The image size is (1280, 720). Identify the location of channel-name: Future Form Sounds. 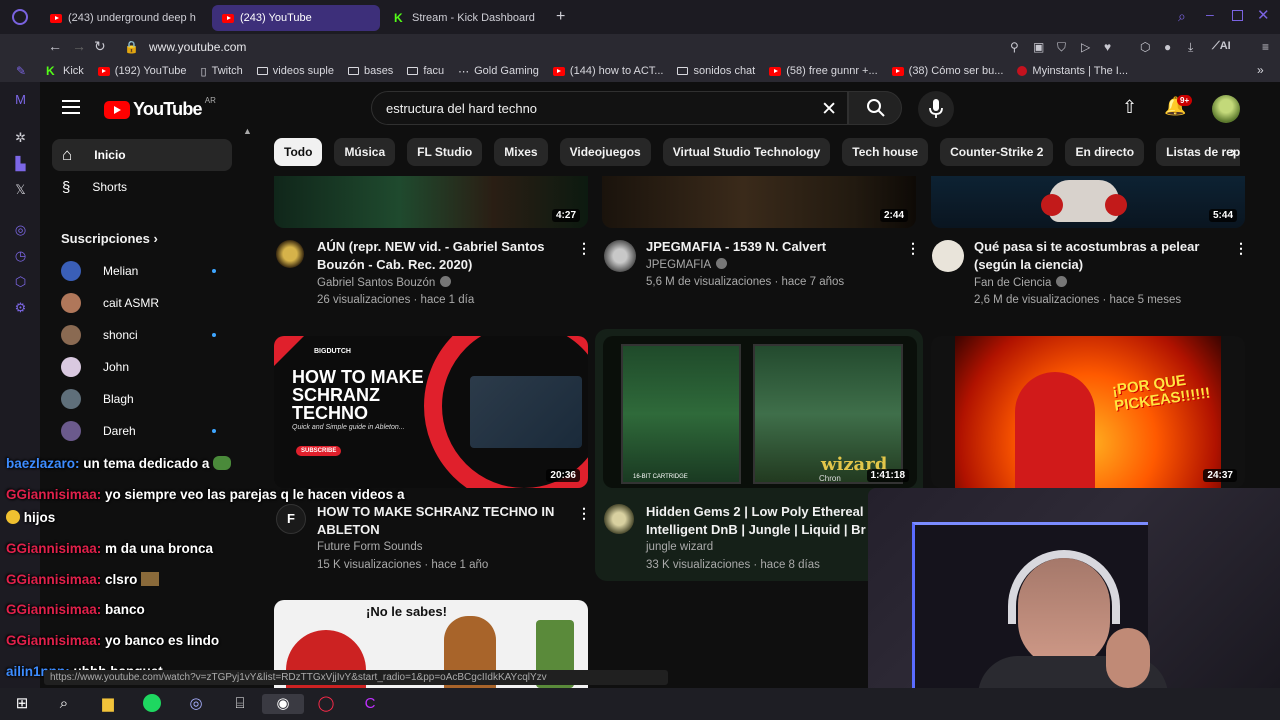
(369, 547).